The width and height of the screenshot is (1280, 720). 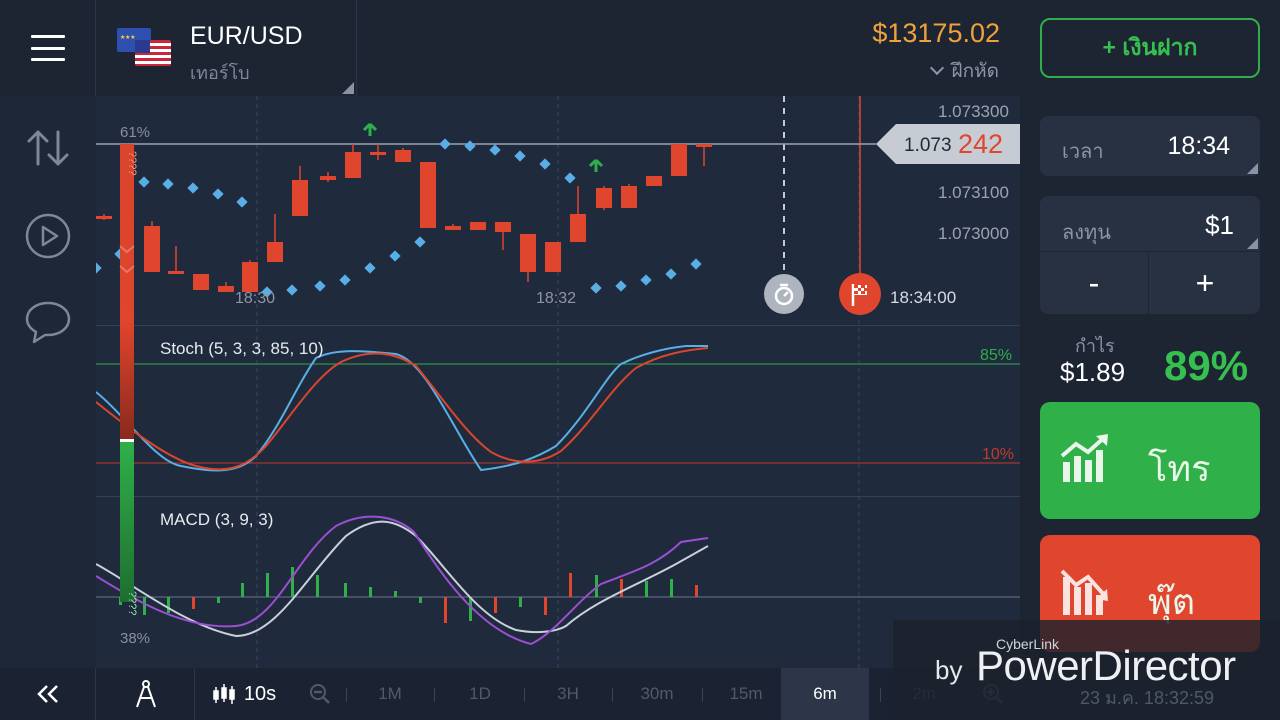 I want to click on timer-icon, so click(x=784, y=294).